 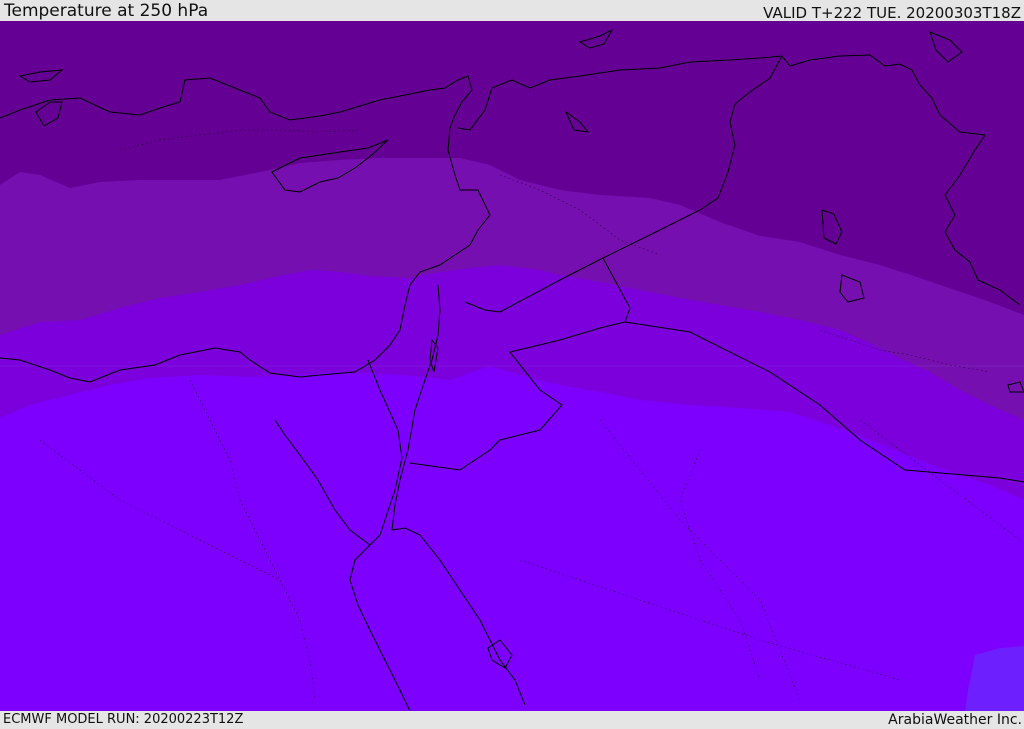 What do you see at coordinates (106, 11) in the screenshot?
I see `map-title: Temperature at 250 hPa` at bounding box center [106, 11].